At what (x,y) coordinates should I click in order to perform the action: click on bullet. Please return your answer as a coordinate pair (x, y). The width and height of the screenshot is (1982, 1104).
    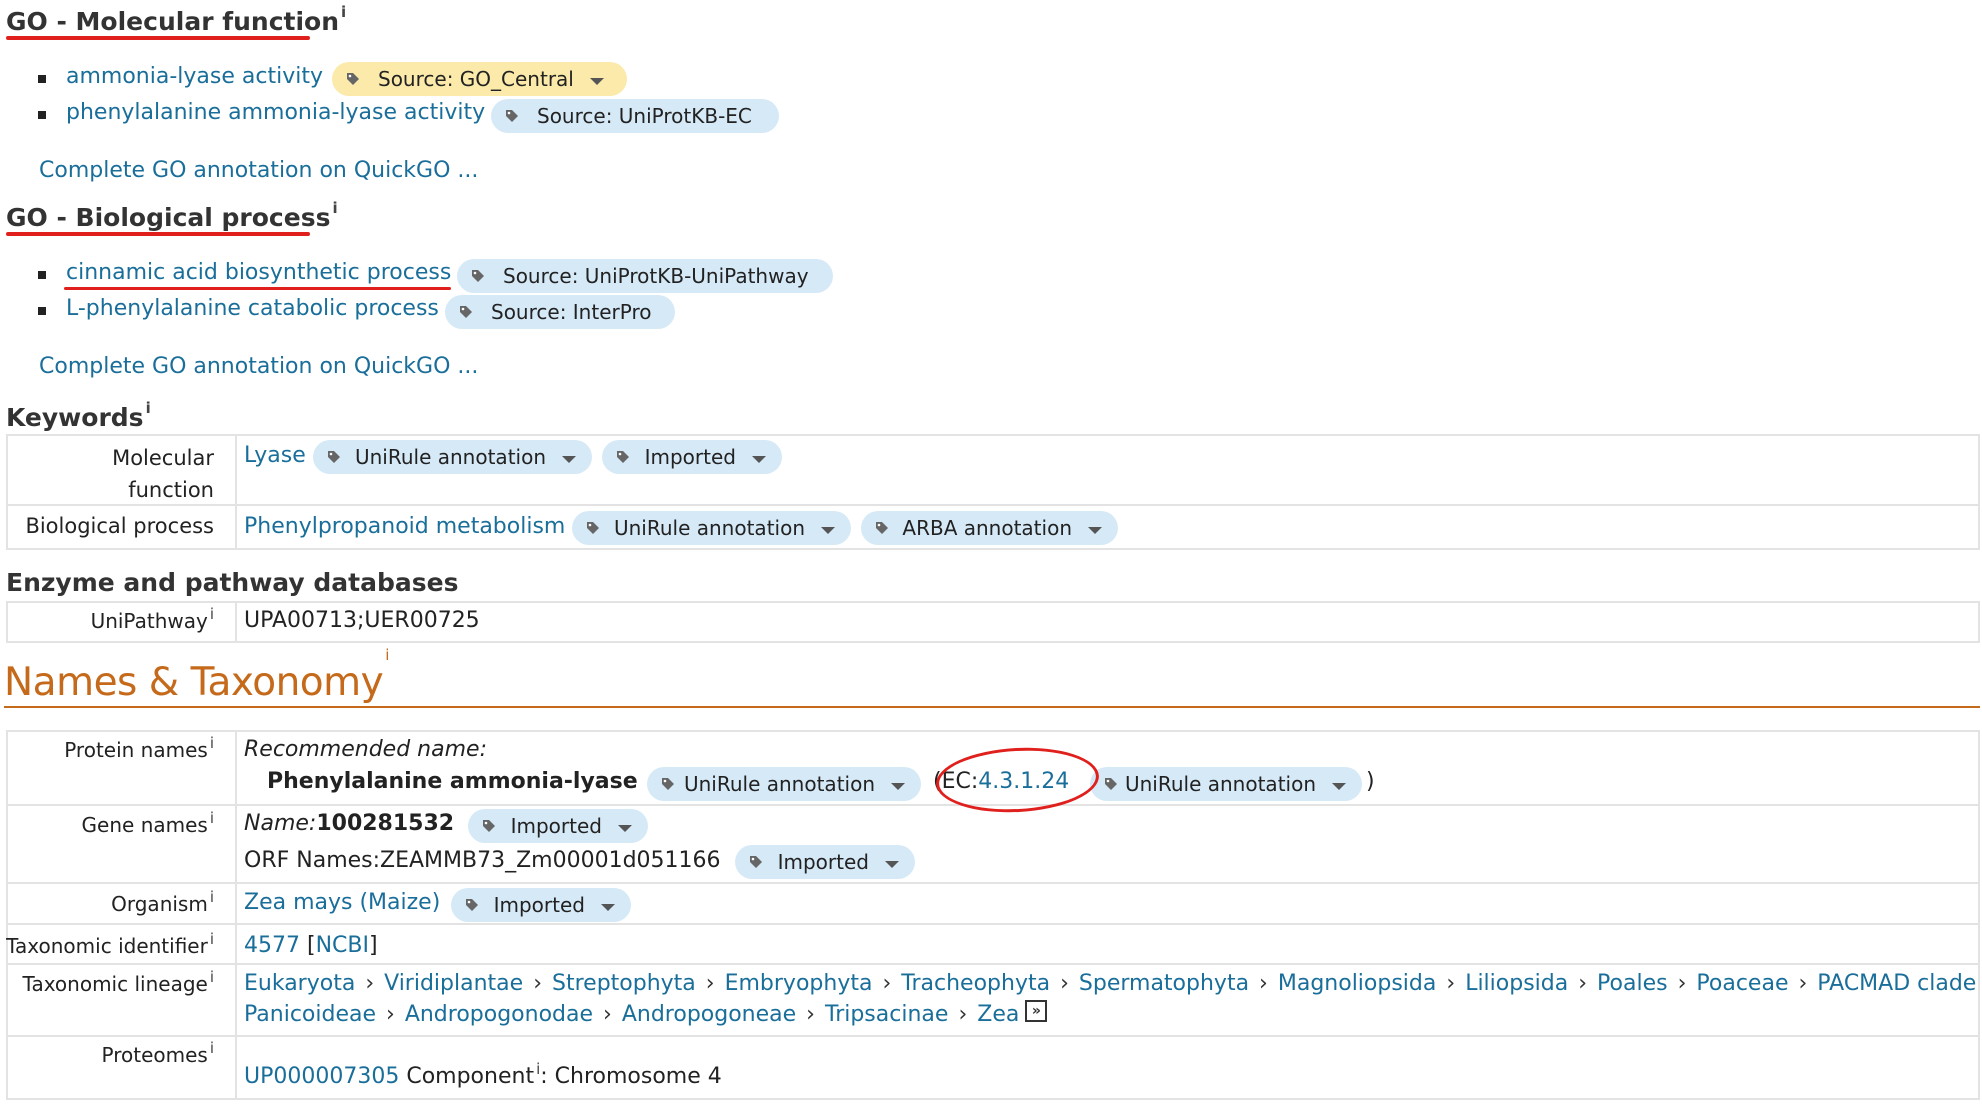
    Looking at the image, I should click on (42, 275).